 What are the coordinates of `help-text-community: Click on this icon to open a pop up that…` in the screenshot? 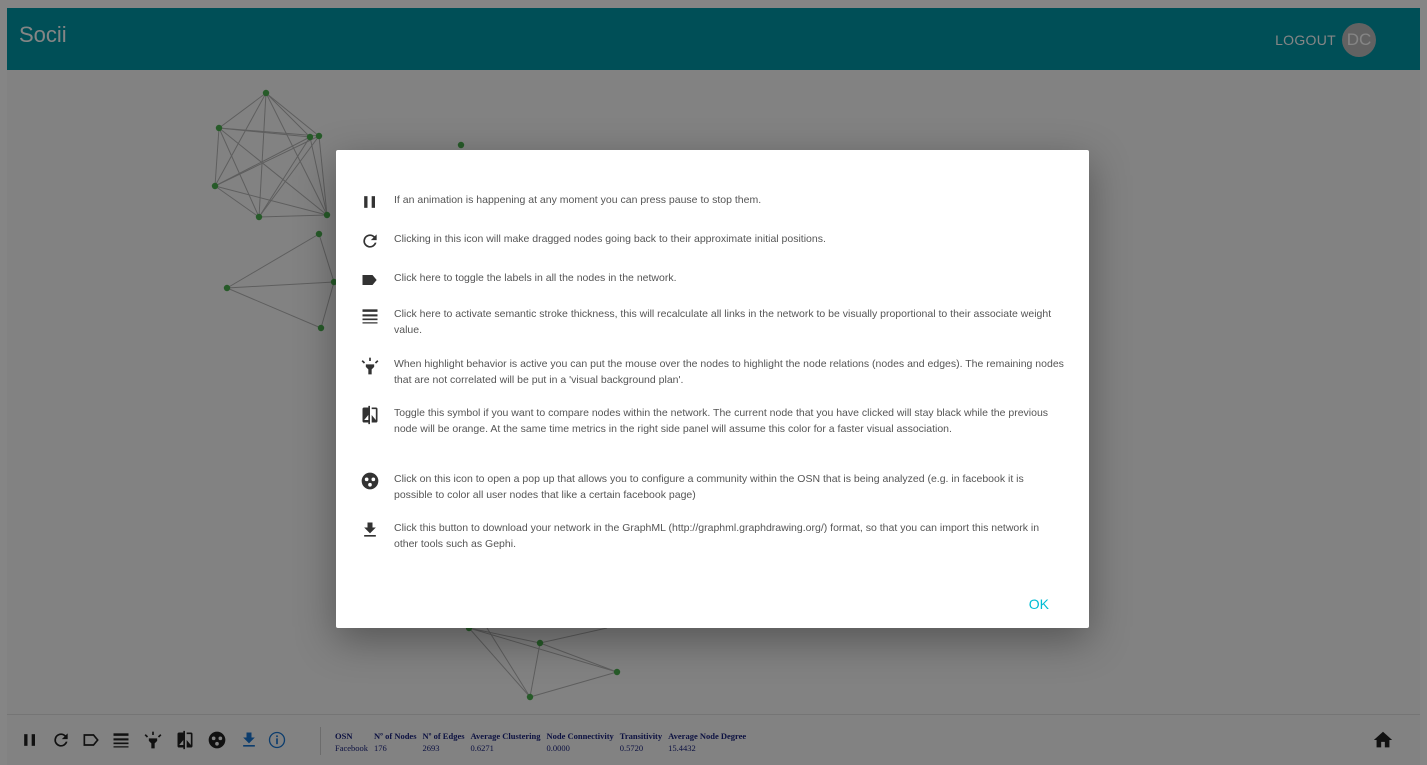 It's located at (709, 487).